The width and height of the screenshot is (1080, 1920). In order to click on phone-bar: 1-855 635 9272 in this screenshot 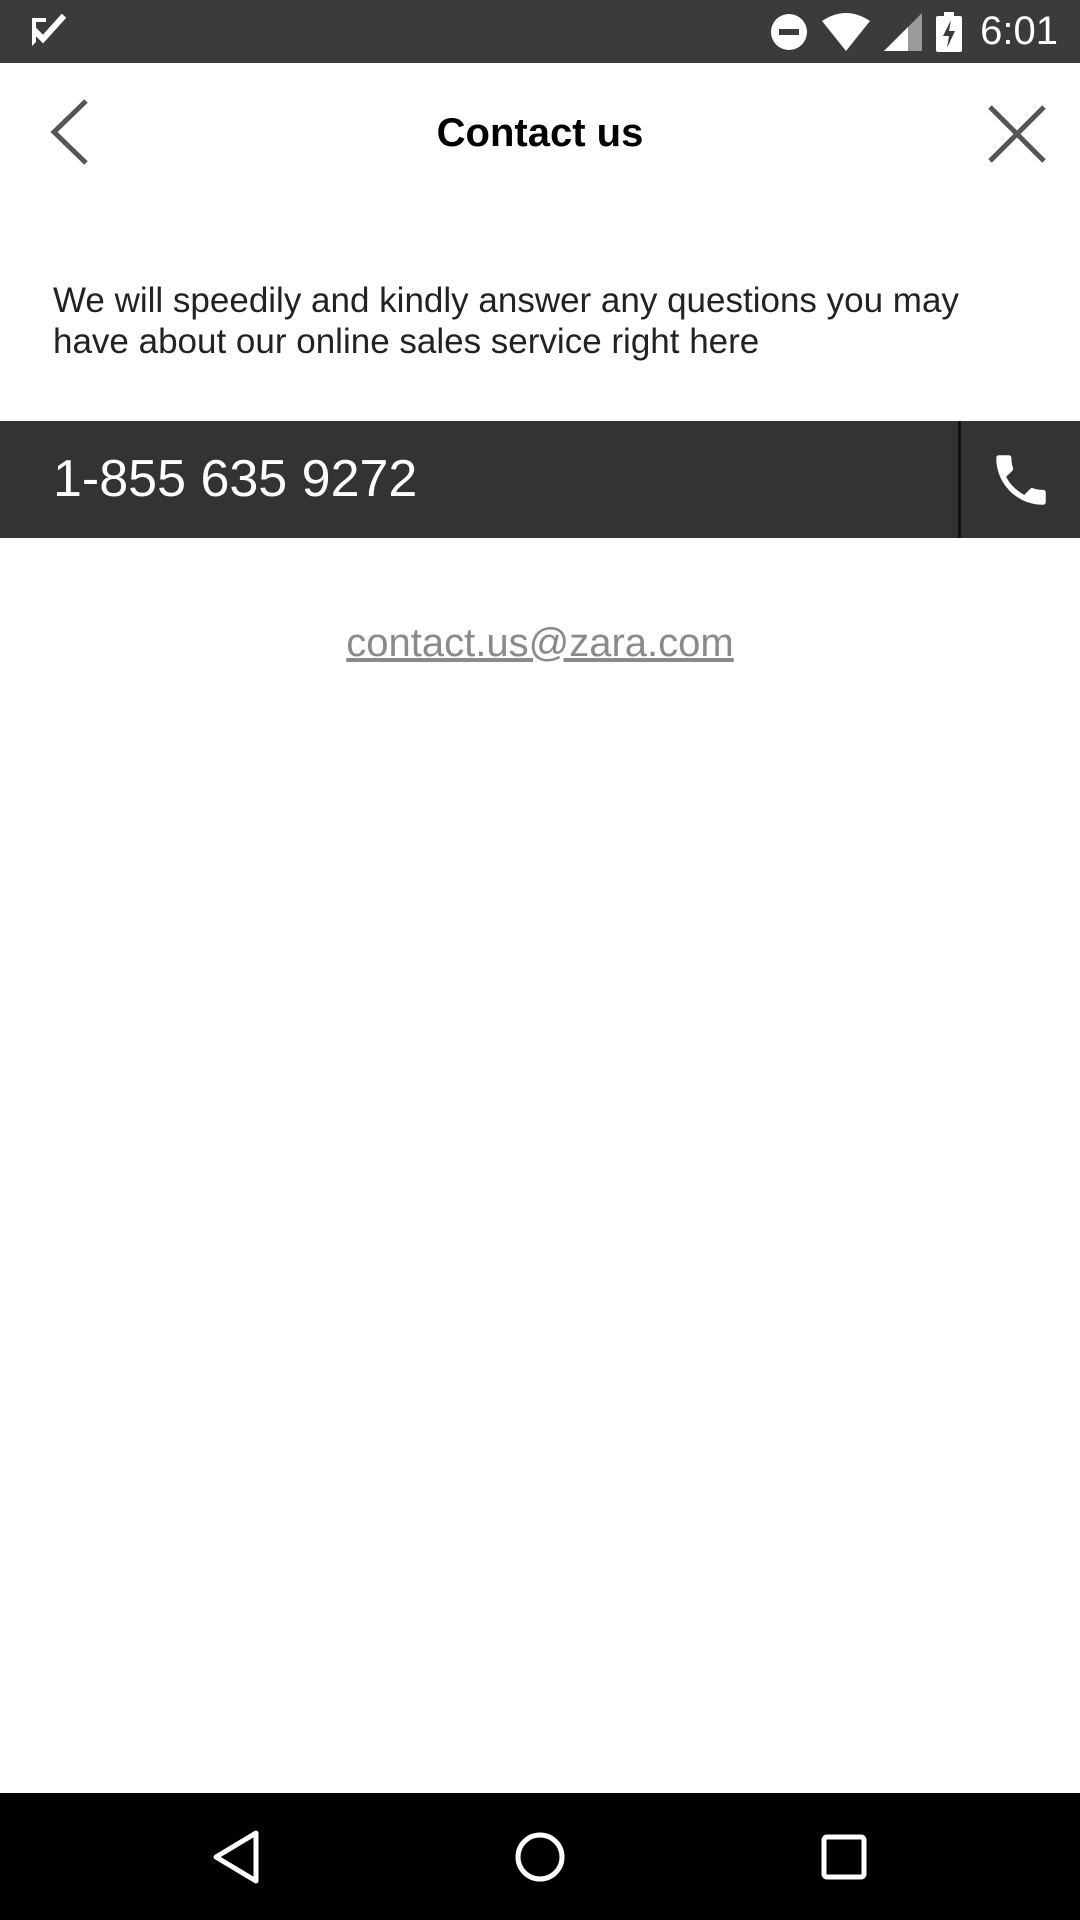, I will do `click(540, 479)`.